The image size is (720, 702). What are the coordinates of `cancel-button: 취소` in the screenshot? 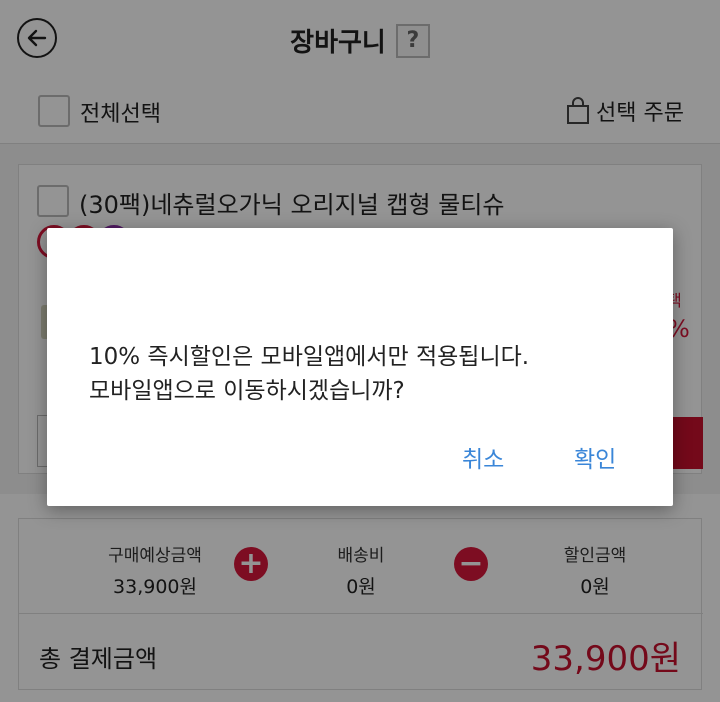 It's located at (483, 457).